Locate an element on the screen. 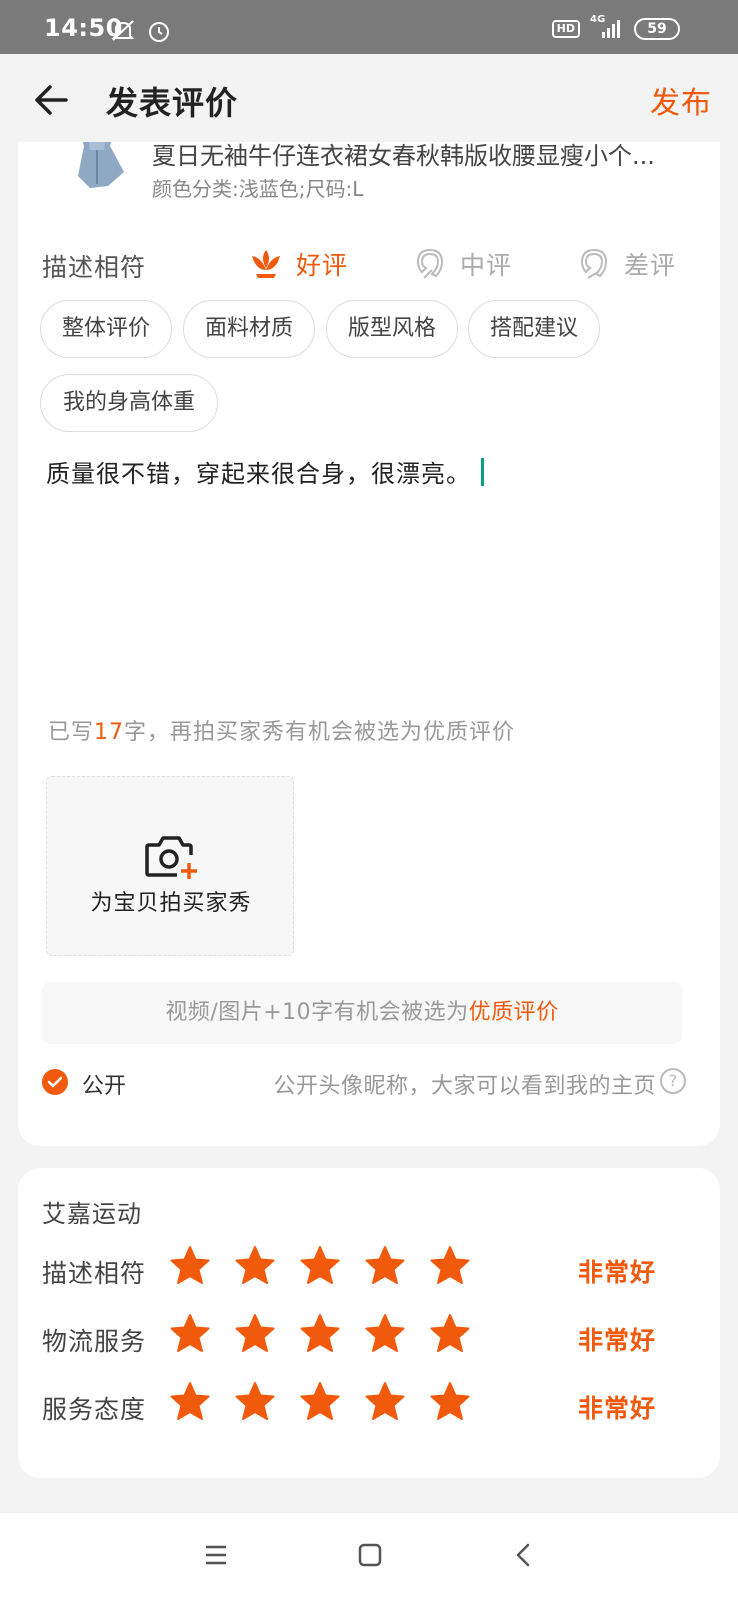 This screenshot has height=1600, width=738. flower-icon is located at coordinates (266, 264).